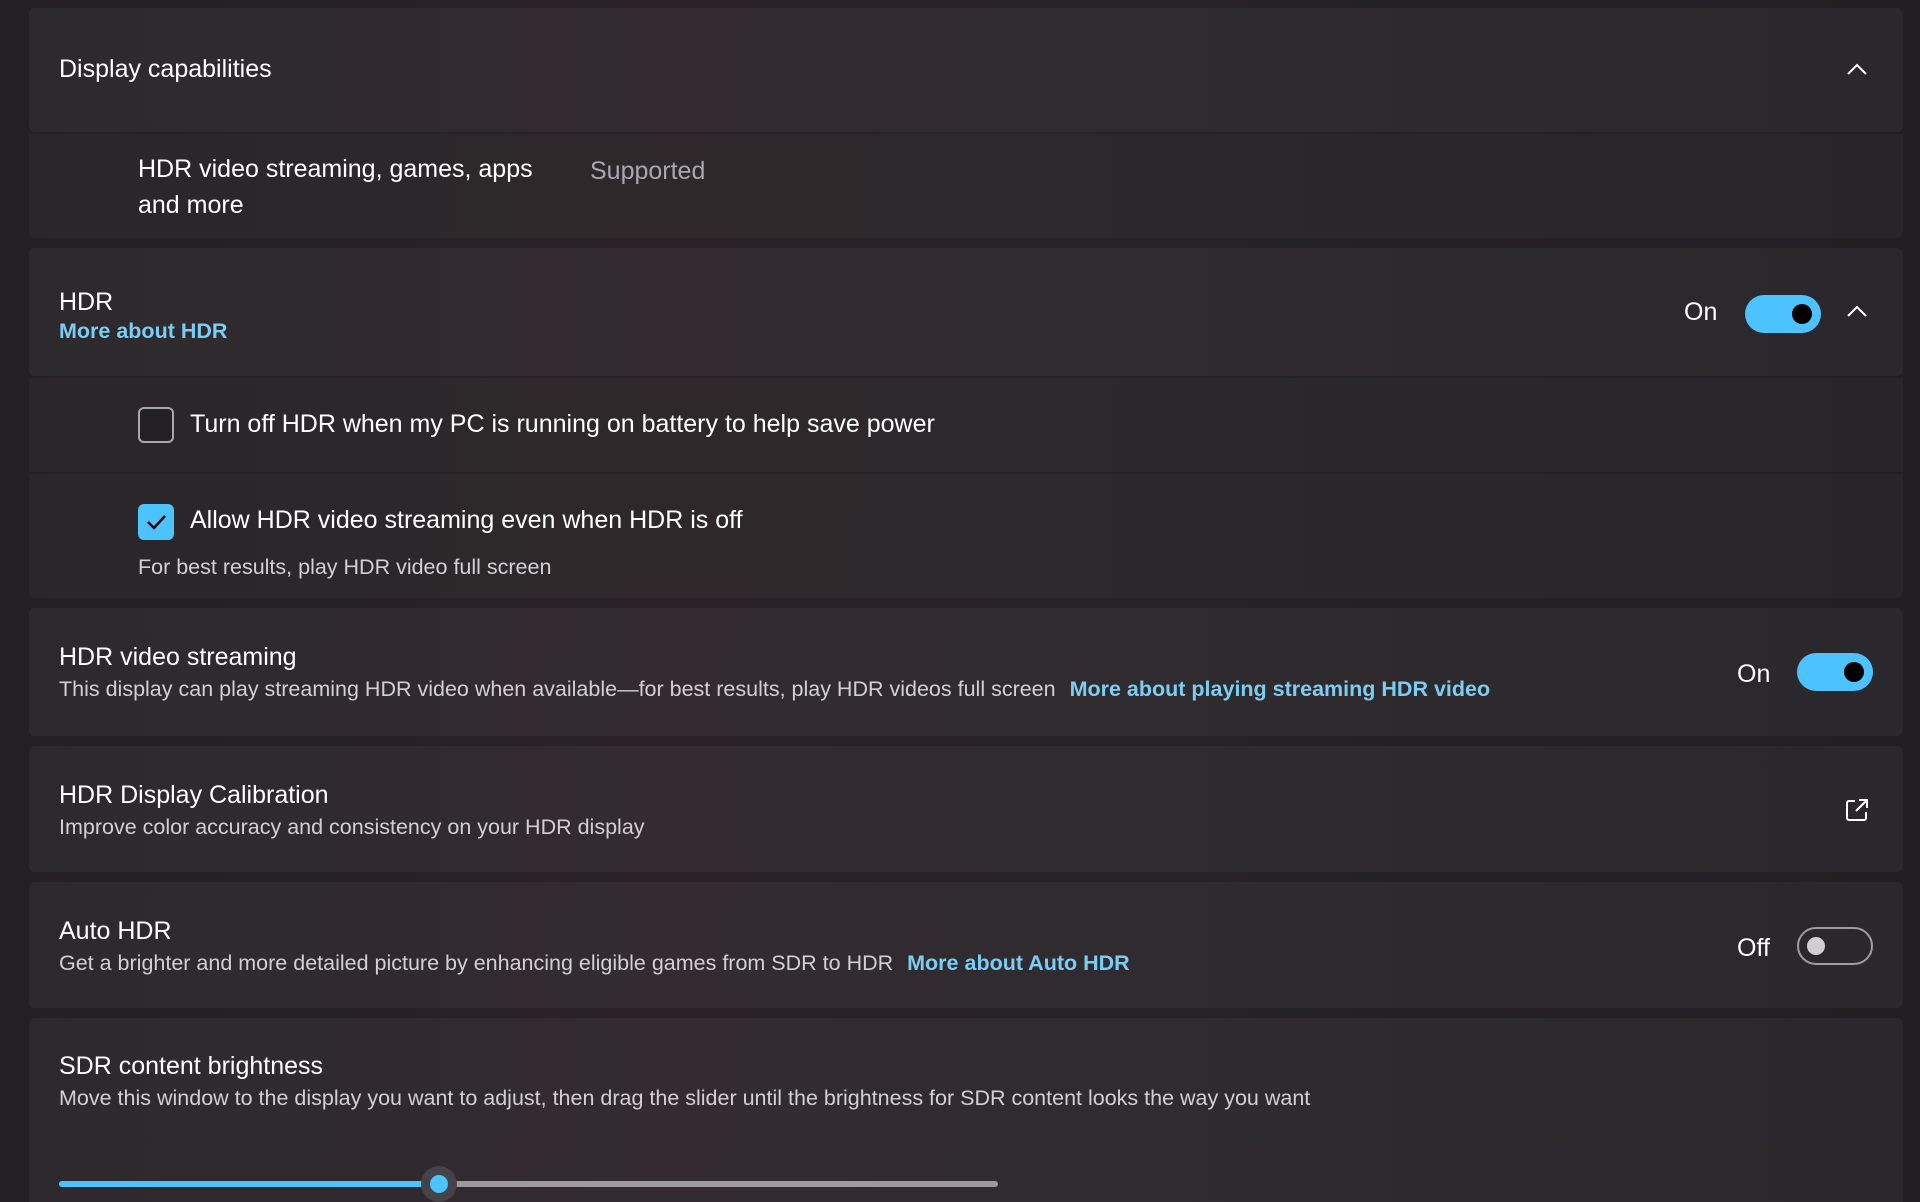 The width and height of the screenshot is (1920, 1202). What do you see at coordinates (1783, 314) in the screenshot?
I see `hdr-toggle` at bounding box center [1783, 314].